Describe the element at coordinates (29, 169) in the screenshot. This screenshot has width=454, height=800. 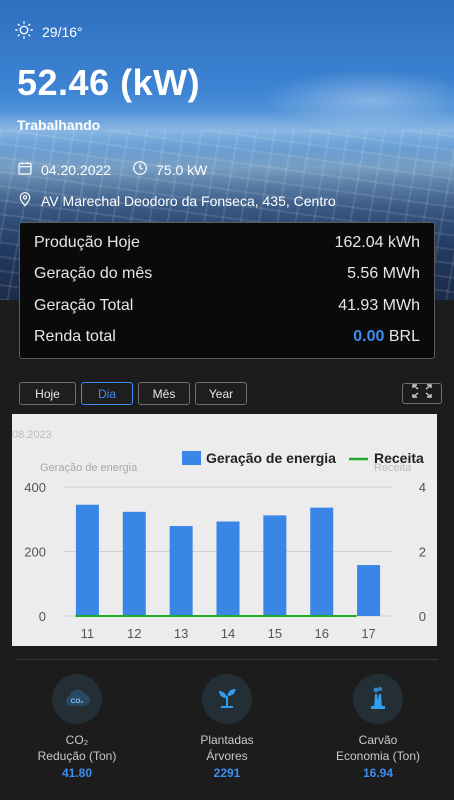
I see `calendar-icon` at that location.